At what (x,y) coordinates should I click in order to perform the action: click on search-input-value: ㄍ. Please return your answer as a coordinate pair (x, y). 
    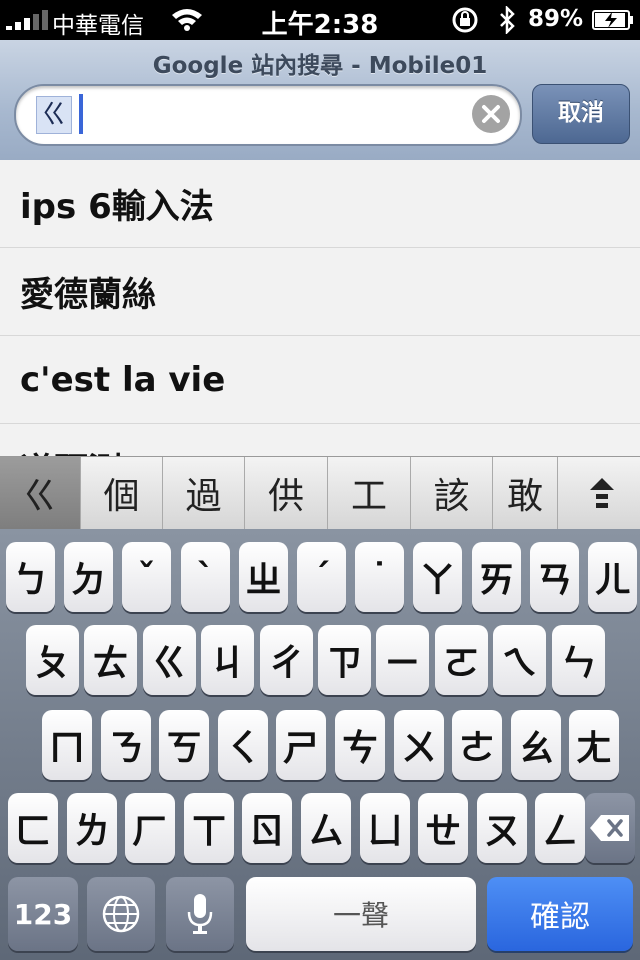
    Looking at the image, I should click on (54, 115).